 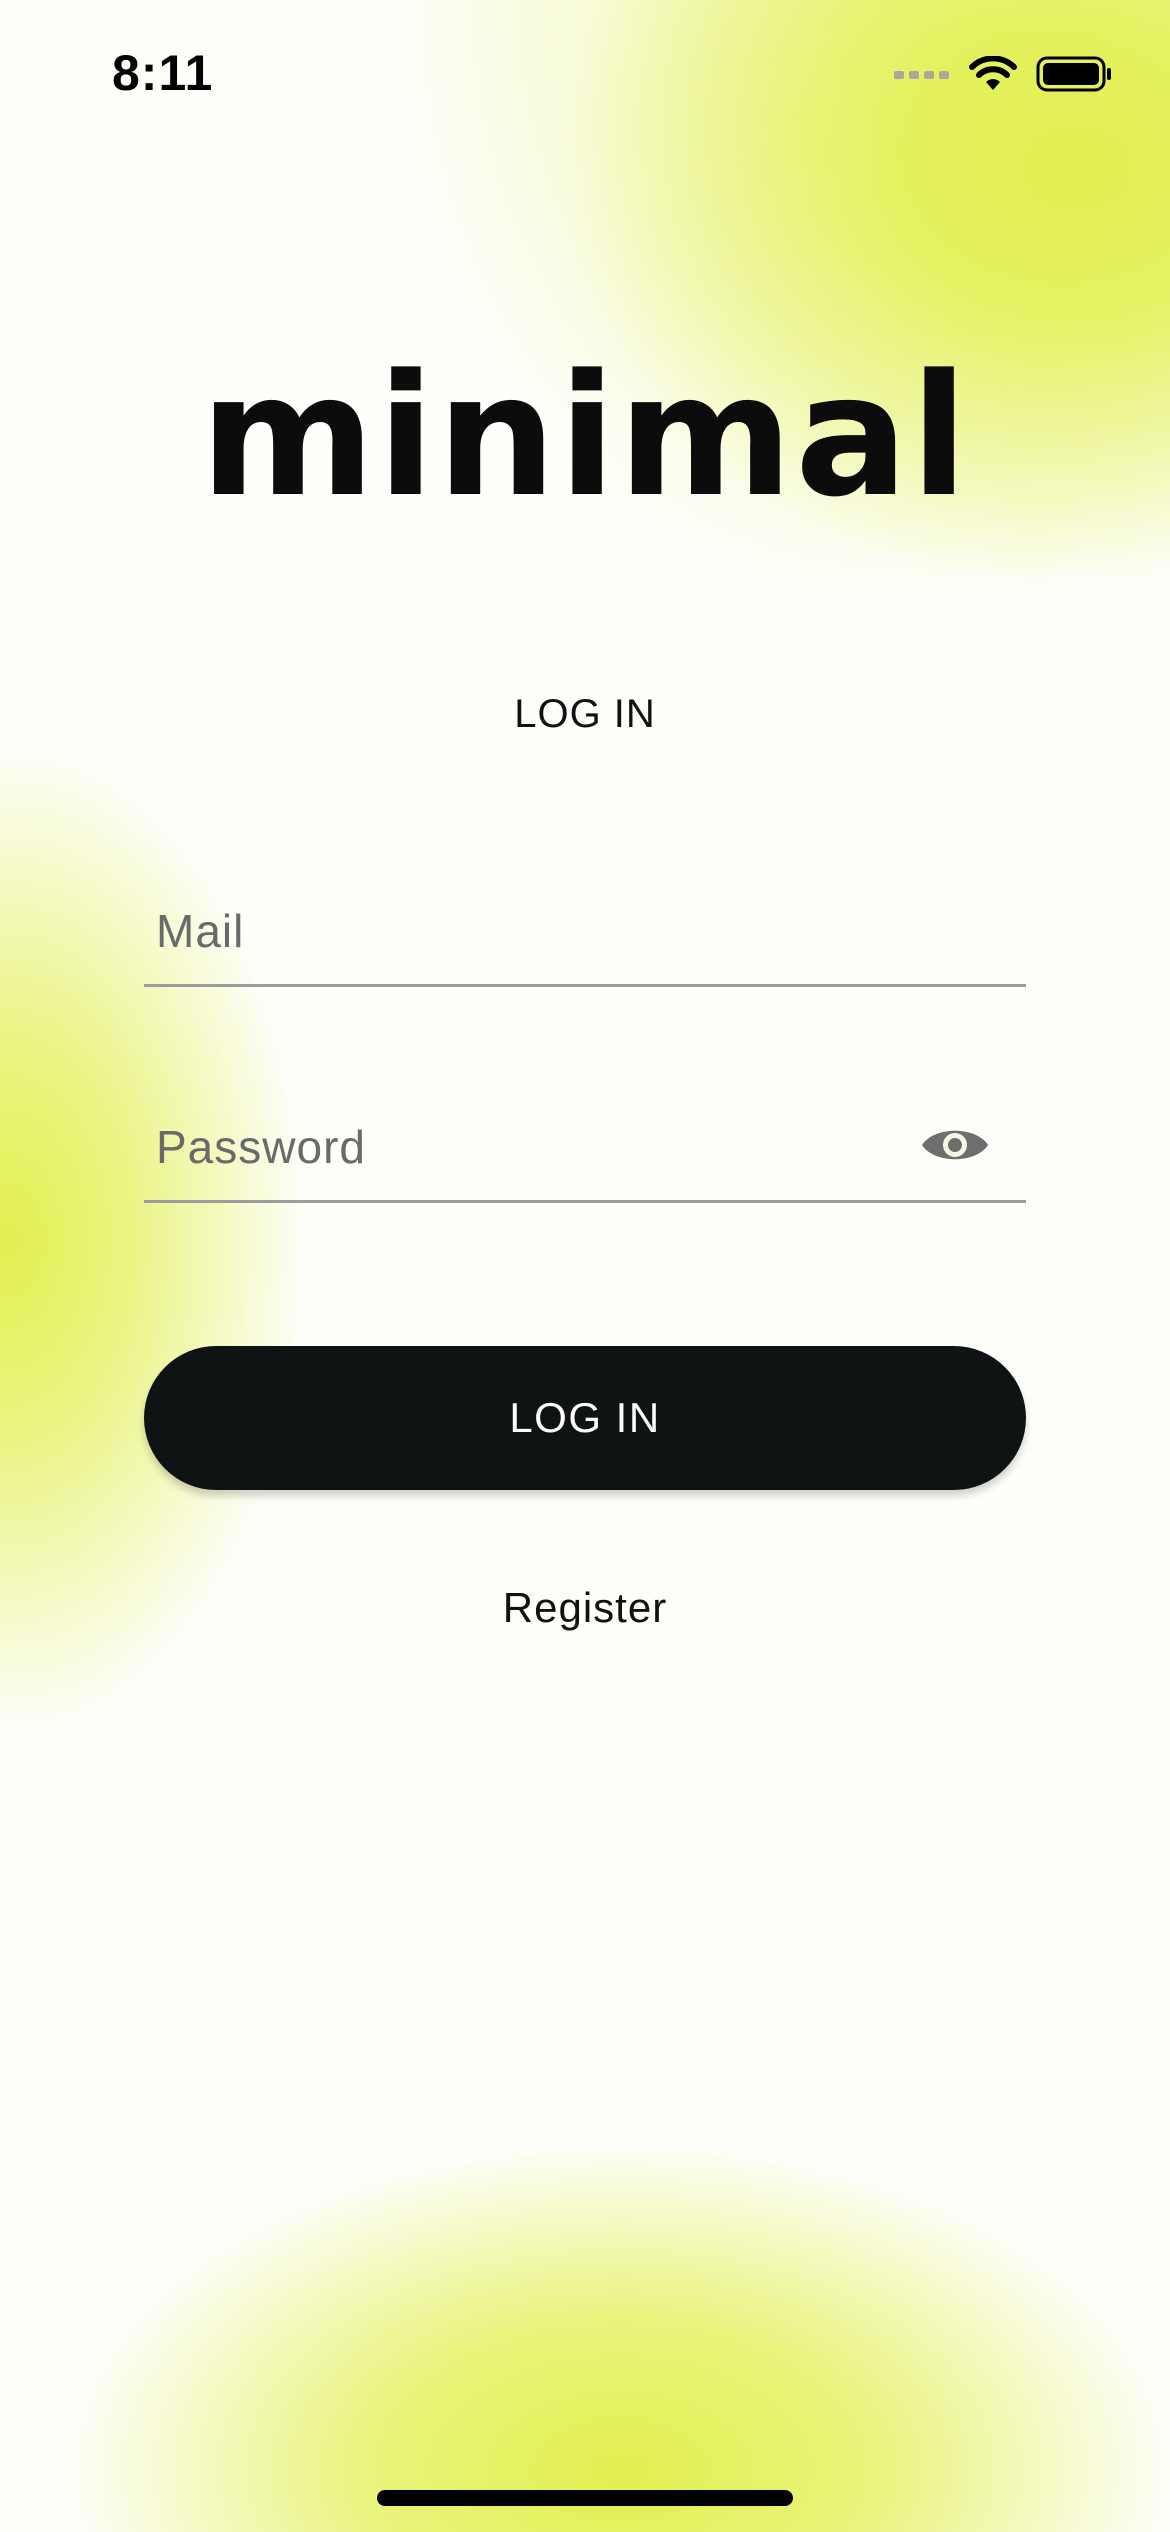 I want to click on cellular-signal-icon, so click(x=921, y=75).